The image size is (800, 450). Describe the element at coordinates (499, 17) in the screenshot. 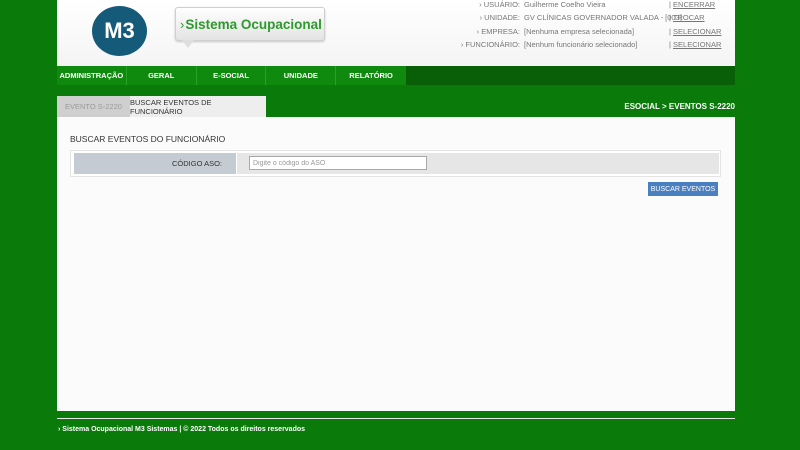

I see `unidade-label: › UNIDADE:` at that location.